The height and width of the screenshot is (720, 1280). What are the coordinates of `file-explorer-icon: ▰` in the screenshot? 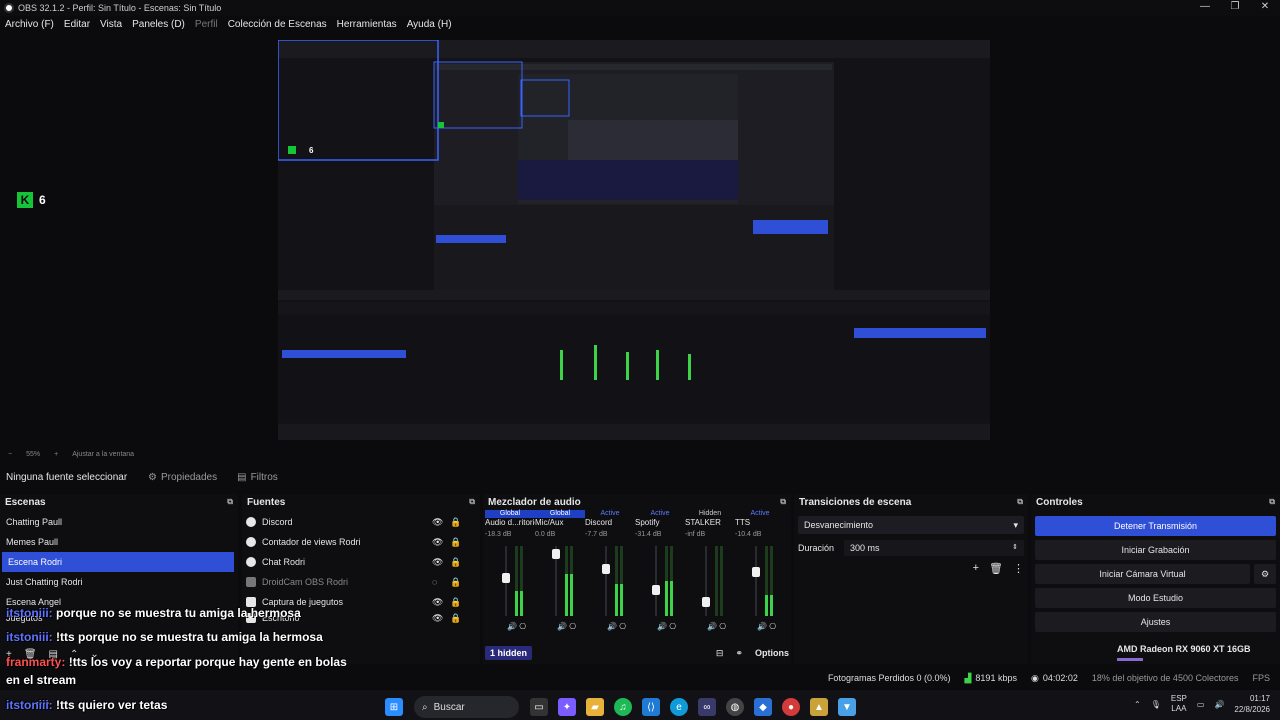 It's located at (595, 707).